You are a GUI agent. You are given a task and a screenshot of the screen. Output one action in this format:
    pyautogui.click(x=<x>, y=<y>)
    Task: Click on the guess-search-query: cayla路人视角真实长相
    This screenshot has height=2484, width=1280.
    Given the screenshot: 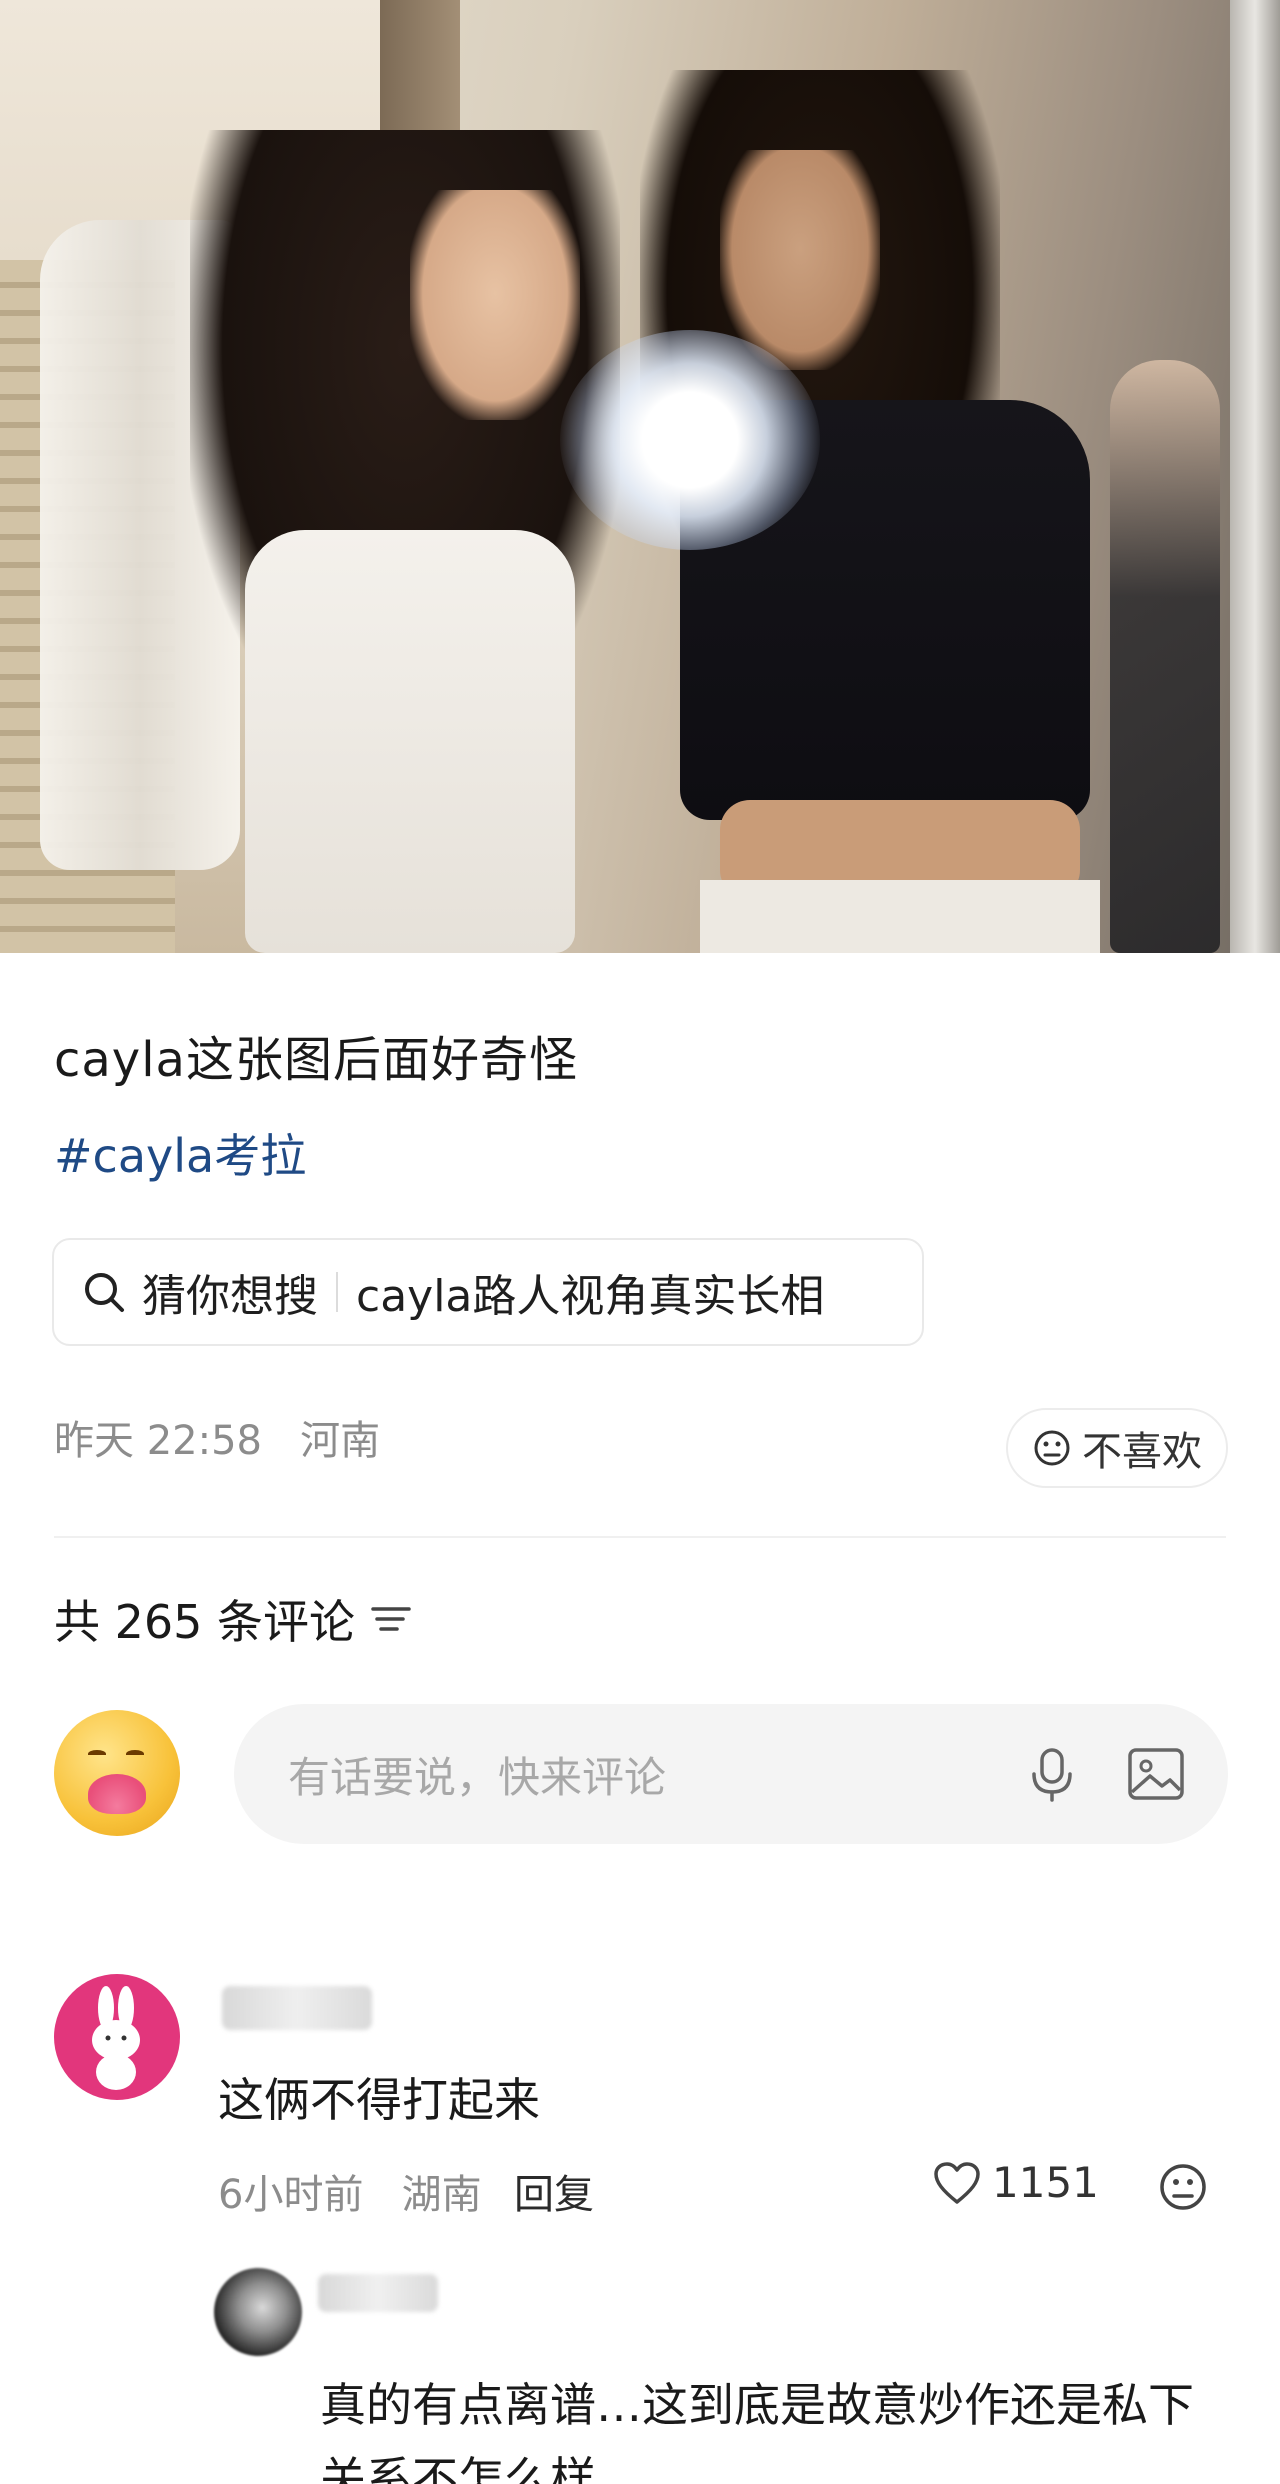 What is the action you would take?
    pyautogui.click(x=590, y=1296)
    